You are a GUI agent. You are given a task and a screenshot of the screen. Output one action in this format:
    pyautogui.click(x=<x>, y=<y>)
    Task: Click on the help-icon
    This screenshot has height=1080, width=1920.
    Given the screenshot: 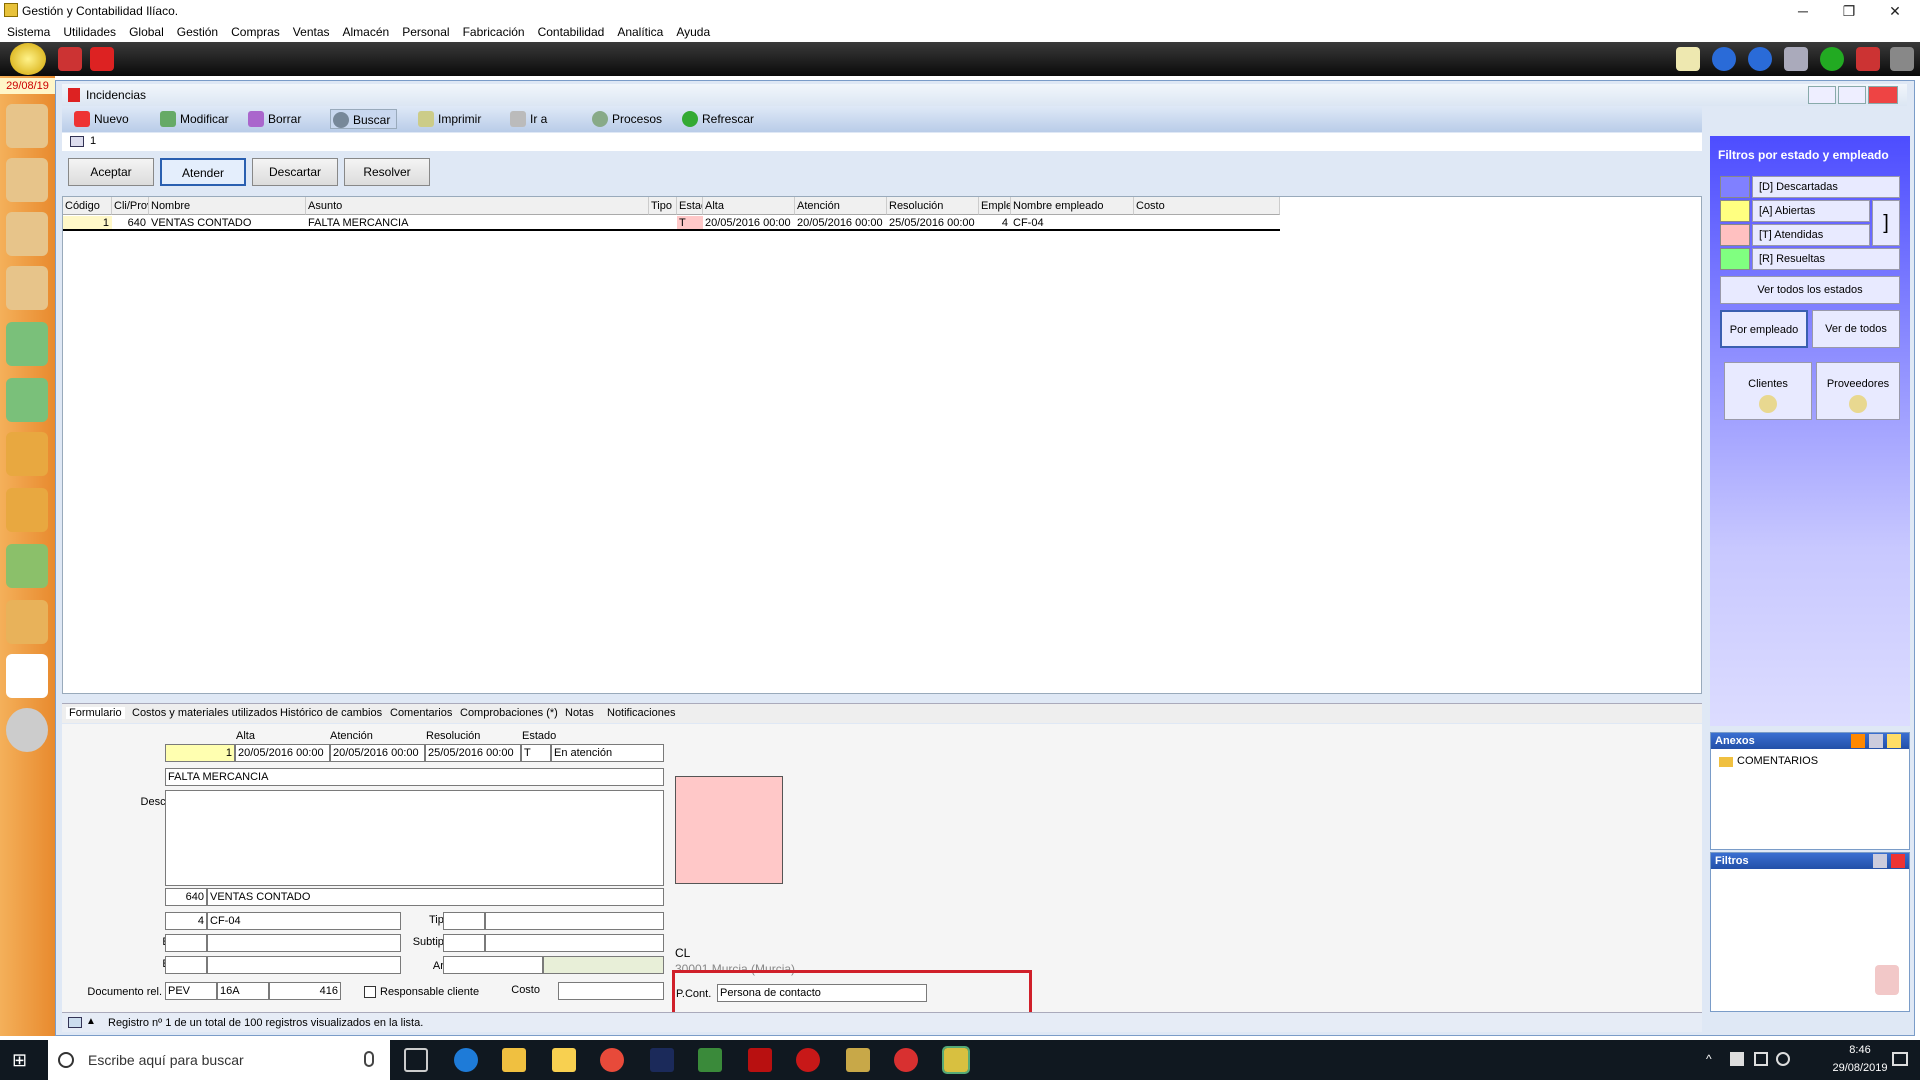 What is the action you would take?
    pyautogui.click(x=1832, y=59)
    